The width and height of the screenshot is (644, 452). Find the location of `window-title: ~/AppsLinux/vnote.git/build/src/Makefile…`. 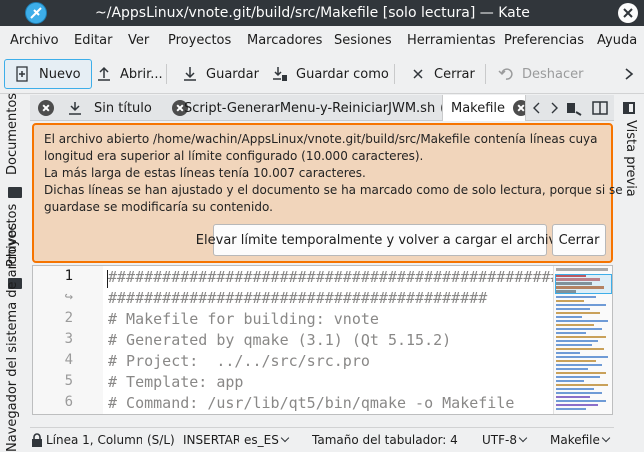

window-title: ~/AppsLinux/vnote.git/build/src/Makefile… is located at coordinates (312, 13).